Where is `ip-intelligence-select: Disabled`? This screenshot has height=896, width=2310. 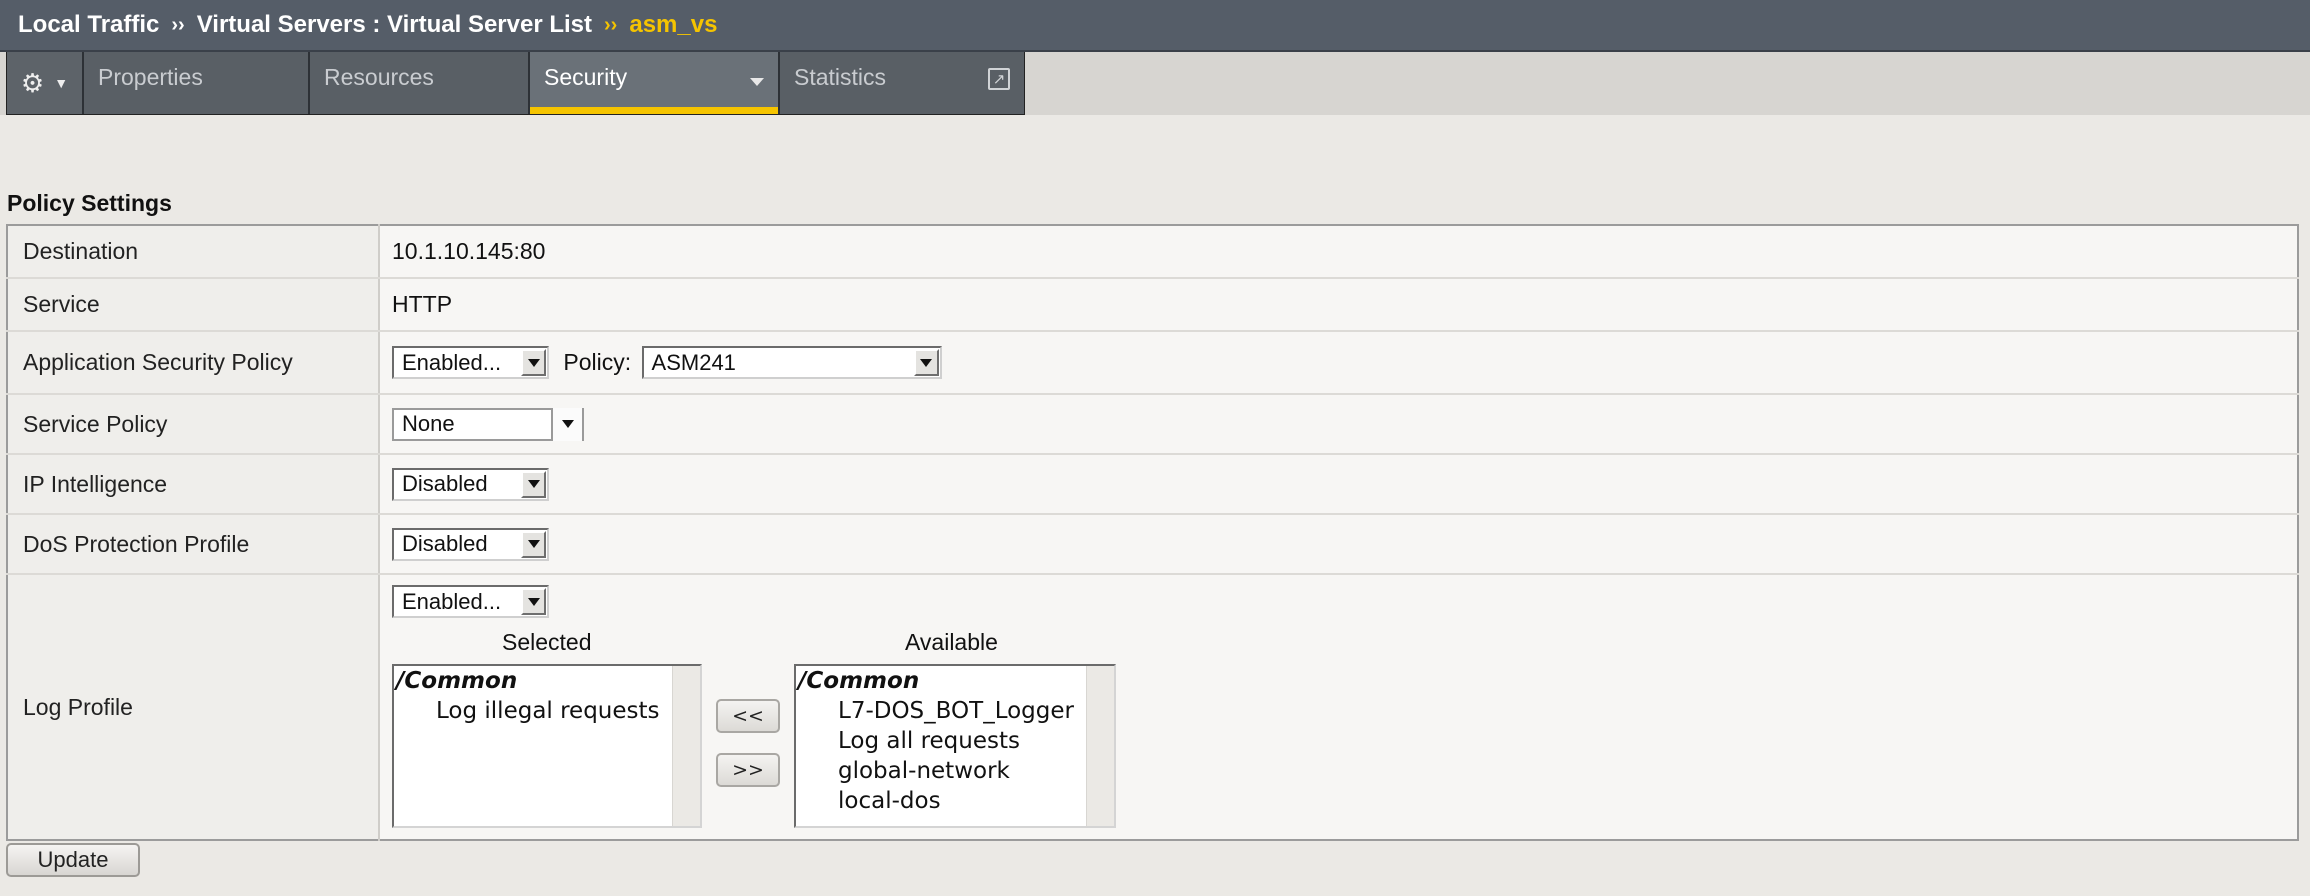 ip-intelligence-select: Disabled is located at coordinates (470, 484).